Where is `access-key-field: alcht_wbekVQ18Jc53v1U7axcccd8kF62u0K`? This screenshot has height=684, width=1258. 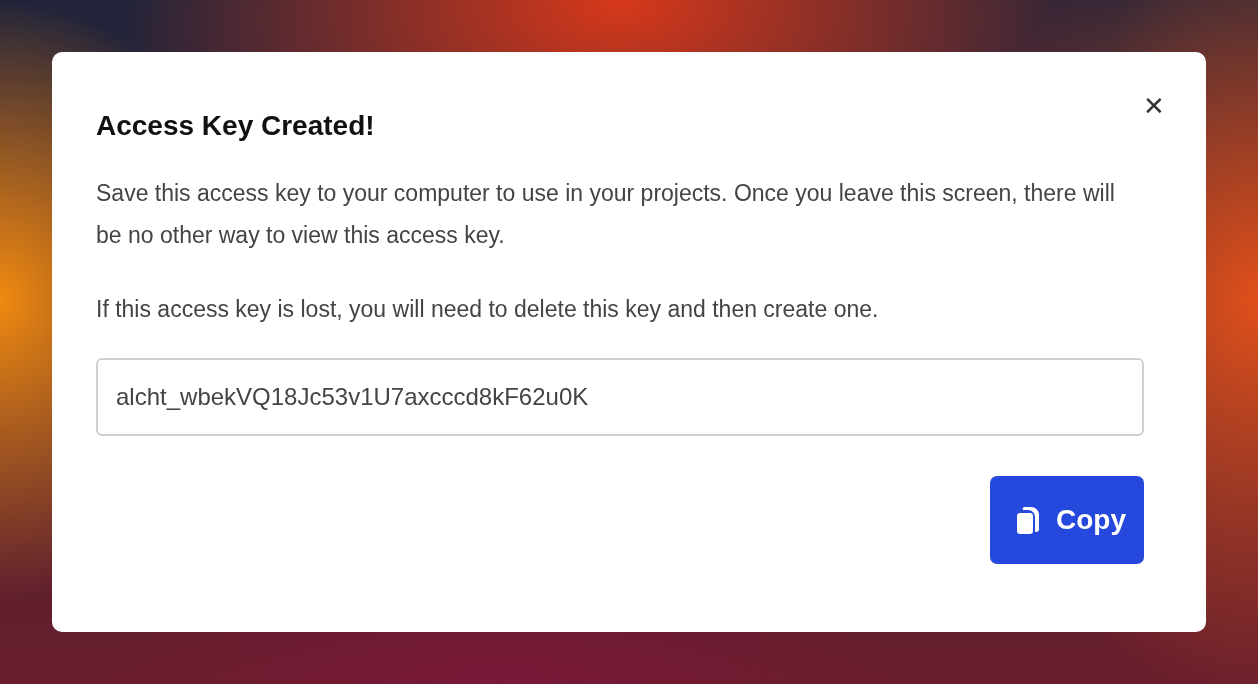
access-key-field: alcht_wbekVQ18Jc53v1U7axcccd8kF62u0K is located at coordinates (620, 397).